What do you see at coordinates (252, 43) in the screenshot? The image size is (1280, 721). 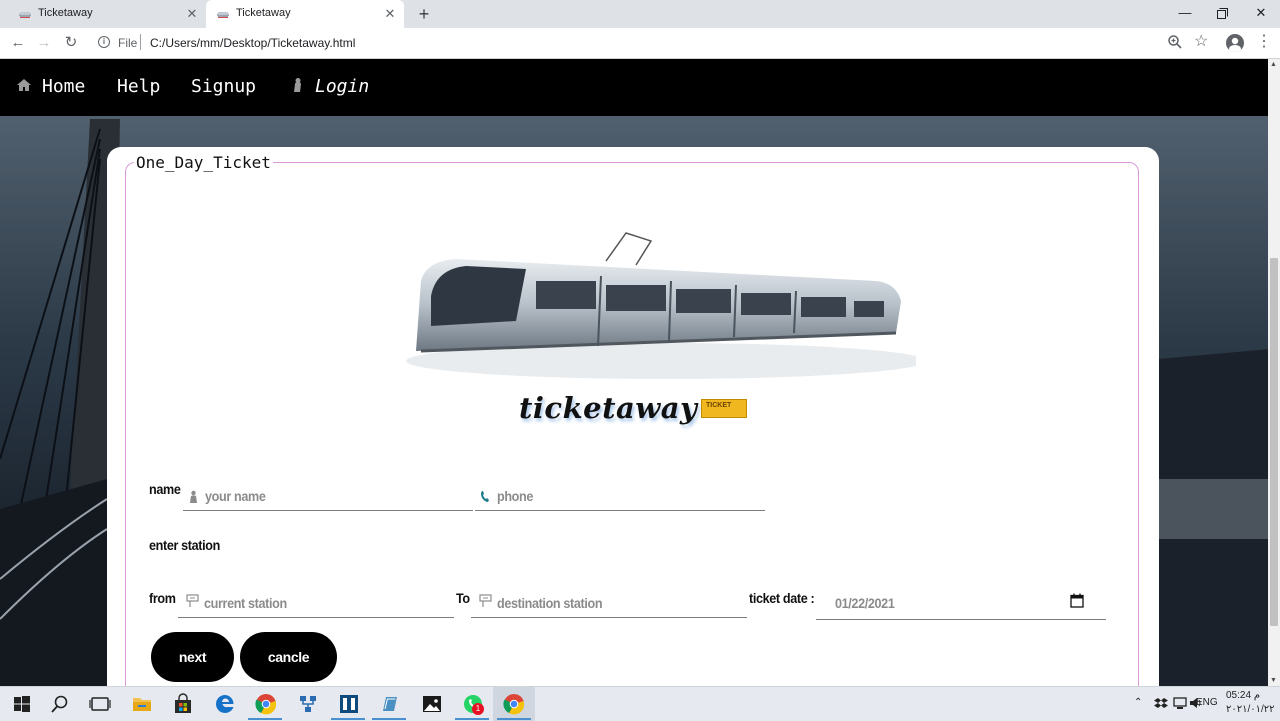 I see `address-bar: C:/Users/mm/Desktop/Ticketaway.html` at bounding box center [252, 43].